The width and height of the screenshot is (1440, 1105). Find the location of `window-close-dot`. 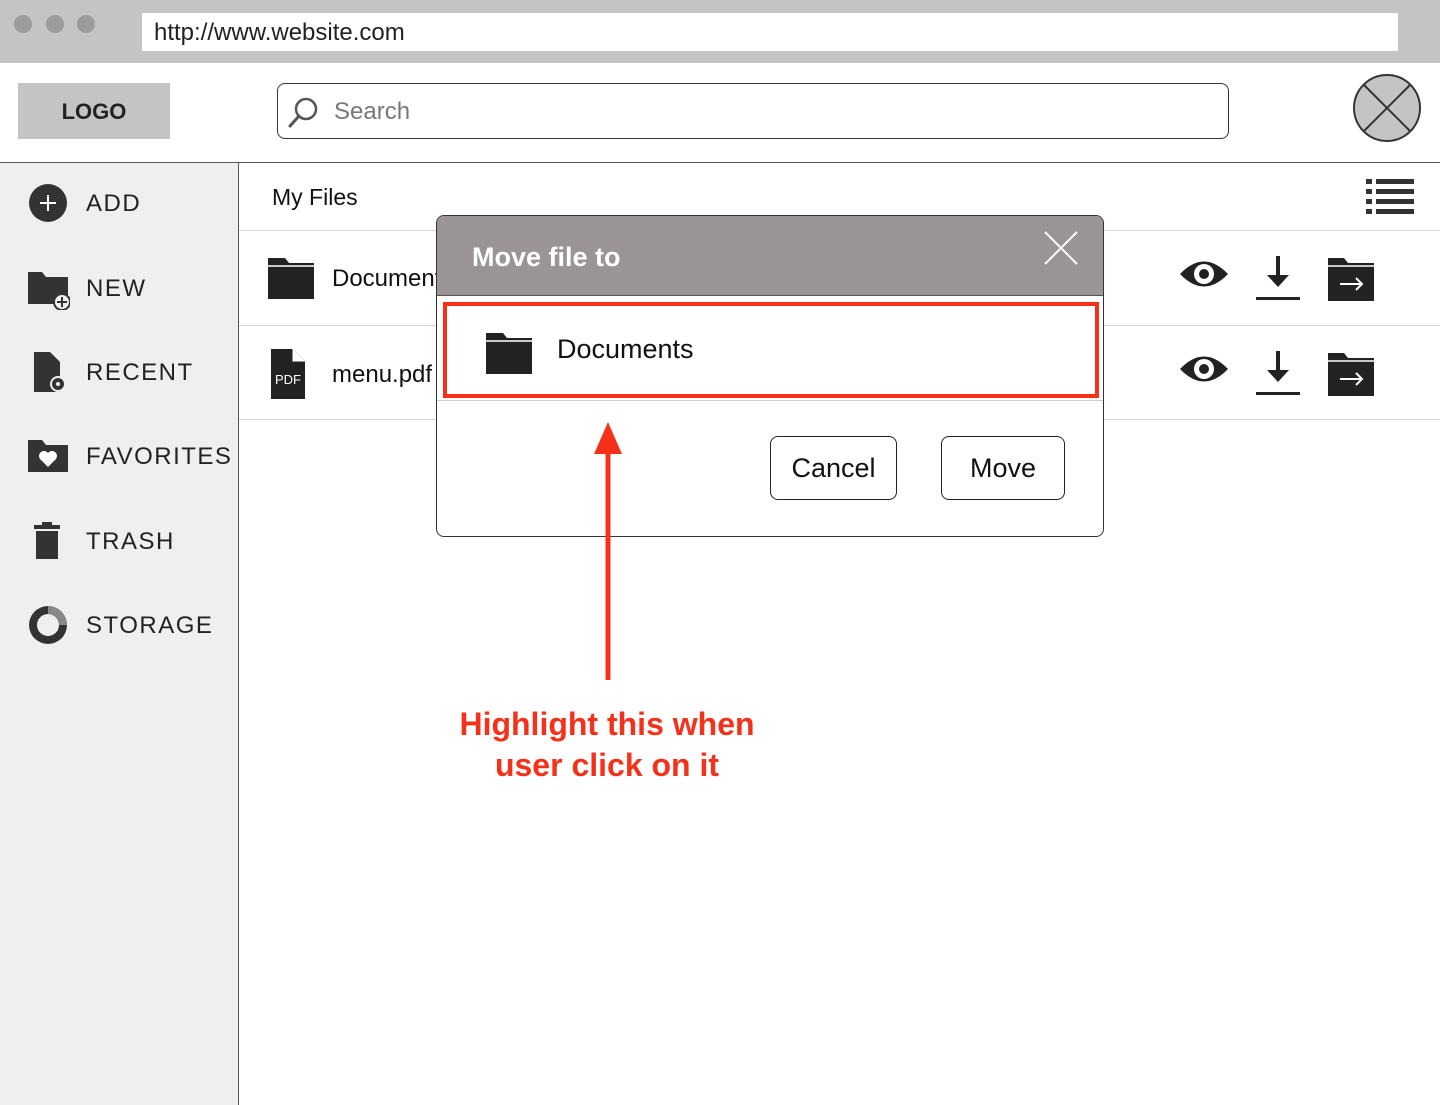

window-close-dot is located at coordinates (23, 24).